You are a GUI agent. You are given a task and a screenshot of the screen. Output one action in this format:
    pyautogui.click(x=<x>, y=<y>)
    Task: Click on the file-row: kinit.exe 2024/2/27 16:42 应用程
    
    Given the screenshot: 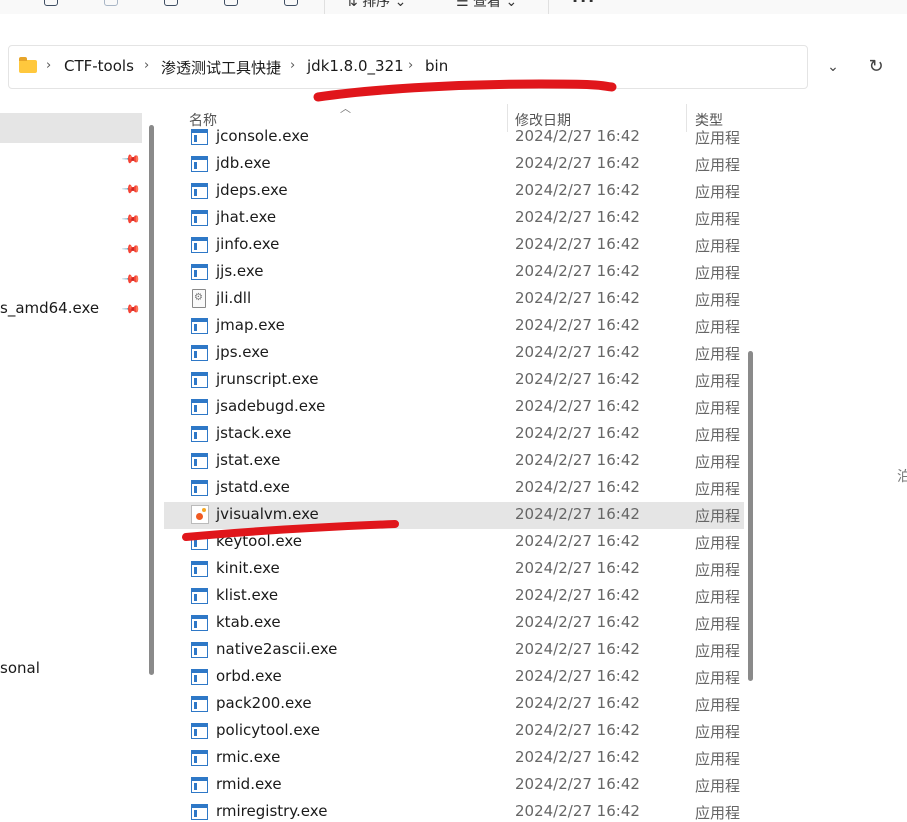 What is the action you would take?
    pyautogui.click(x=454, y=569)
    